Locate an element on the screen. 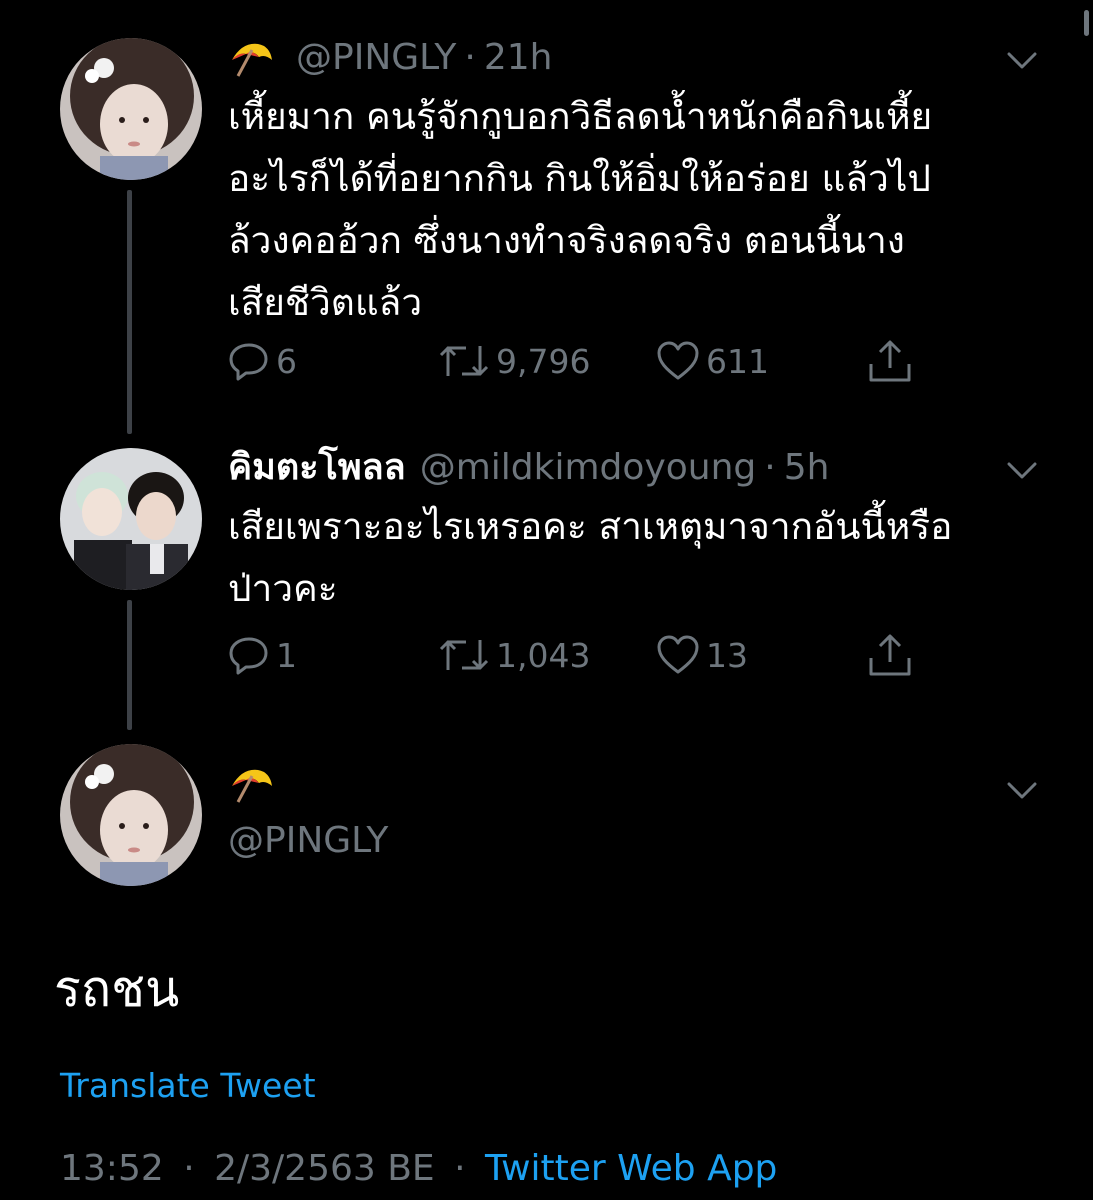  translate-tweet-link: Translate Tweet is located at coordinates (188, 1085).